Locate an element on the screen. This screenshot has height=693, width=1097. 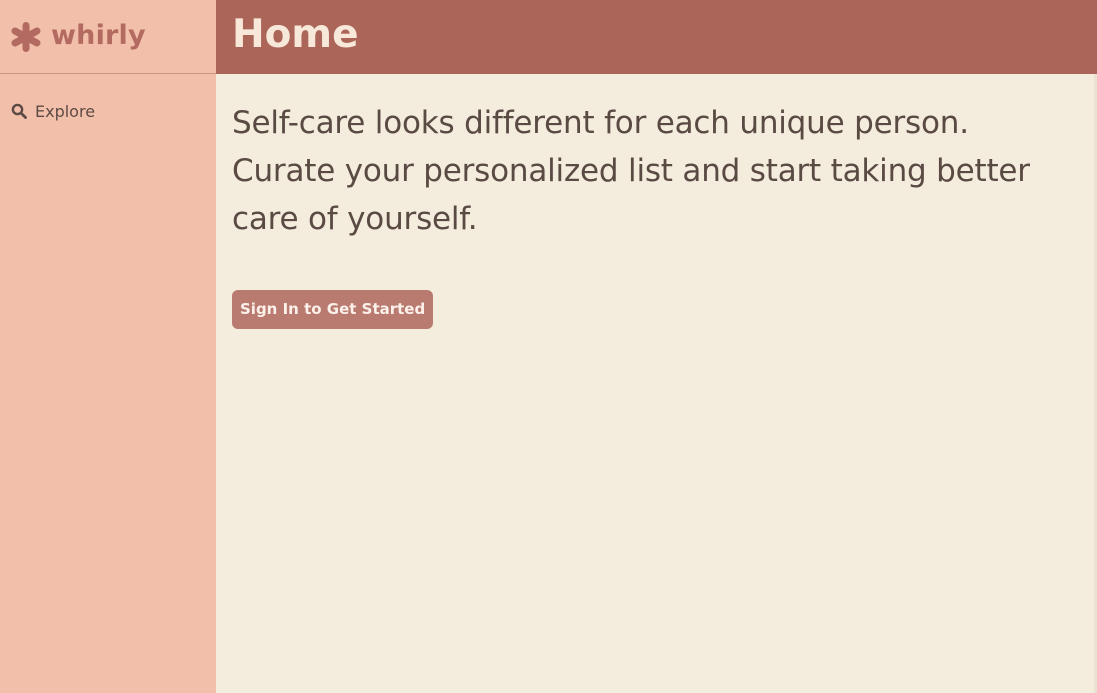
sidebar-nav: Explore is located at coordinates (108, 99).